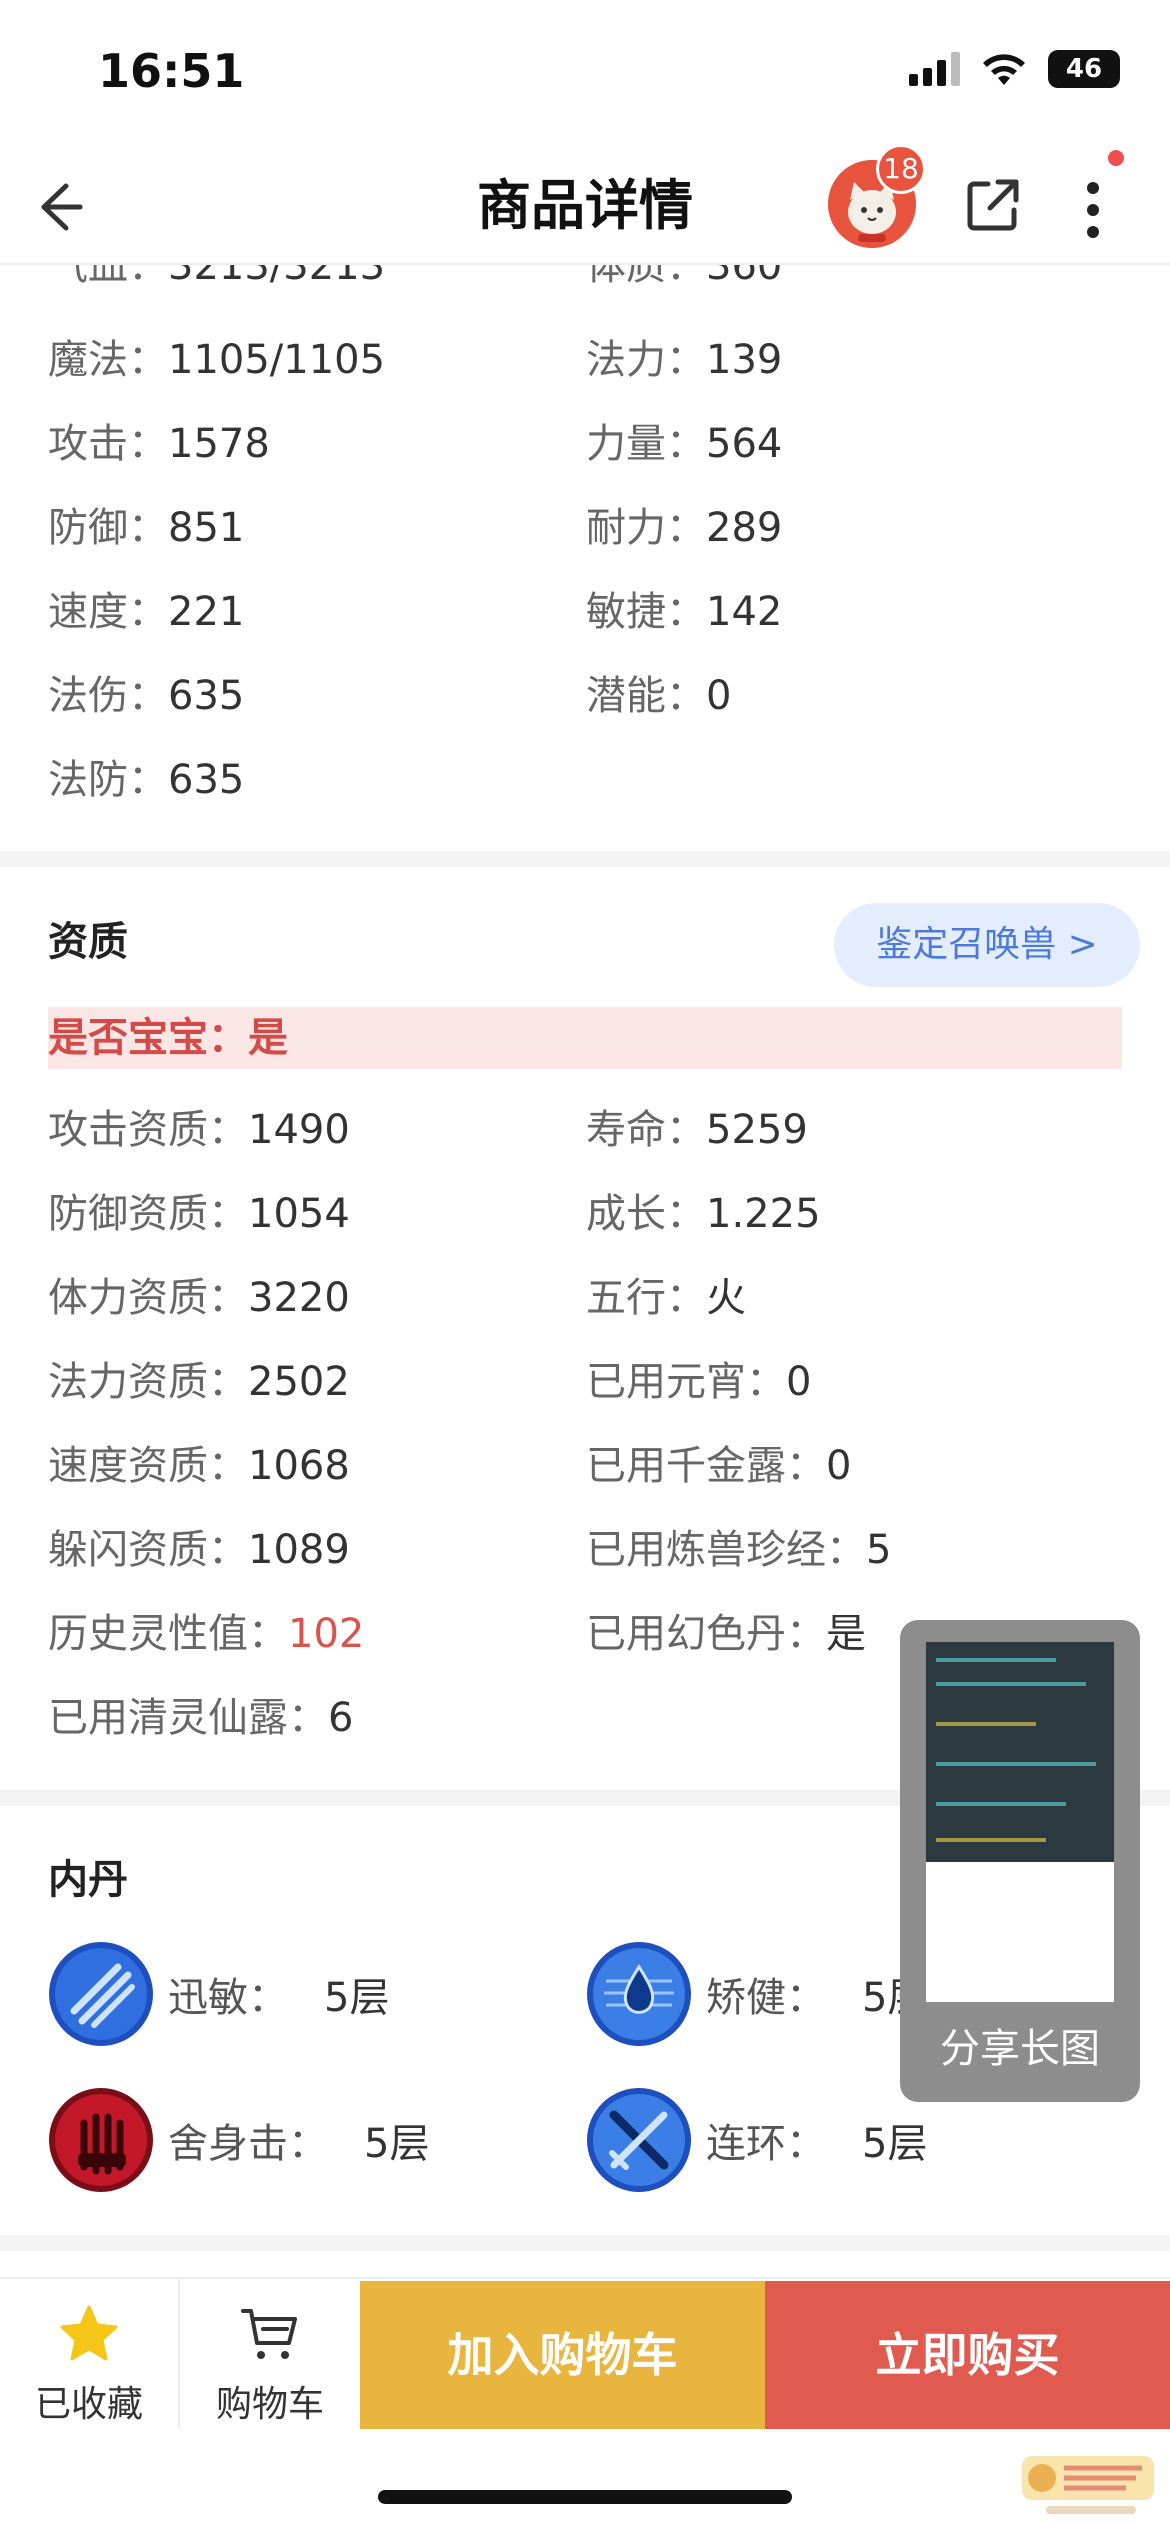  Describe the element at coordinates (199, 1214) in the screenshot. I see `aptitude-row: 防御资质：1054` at that location.